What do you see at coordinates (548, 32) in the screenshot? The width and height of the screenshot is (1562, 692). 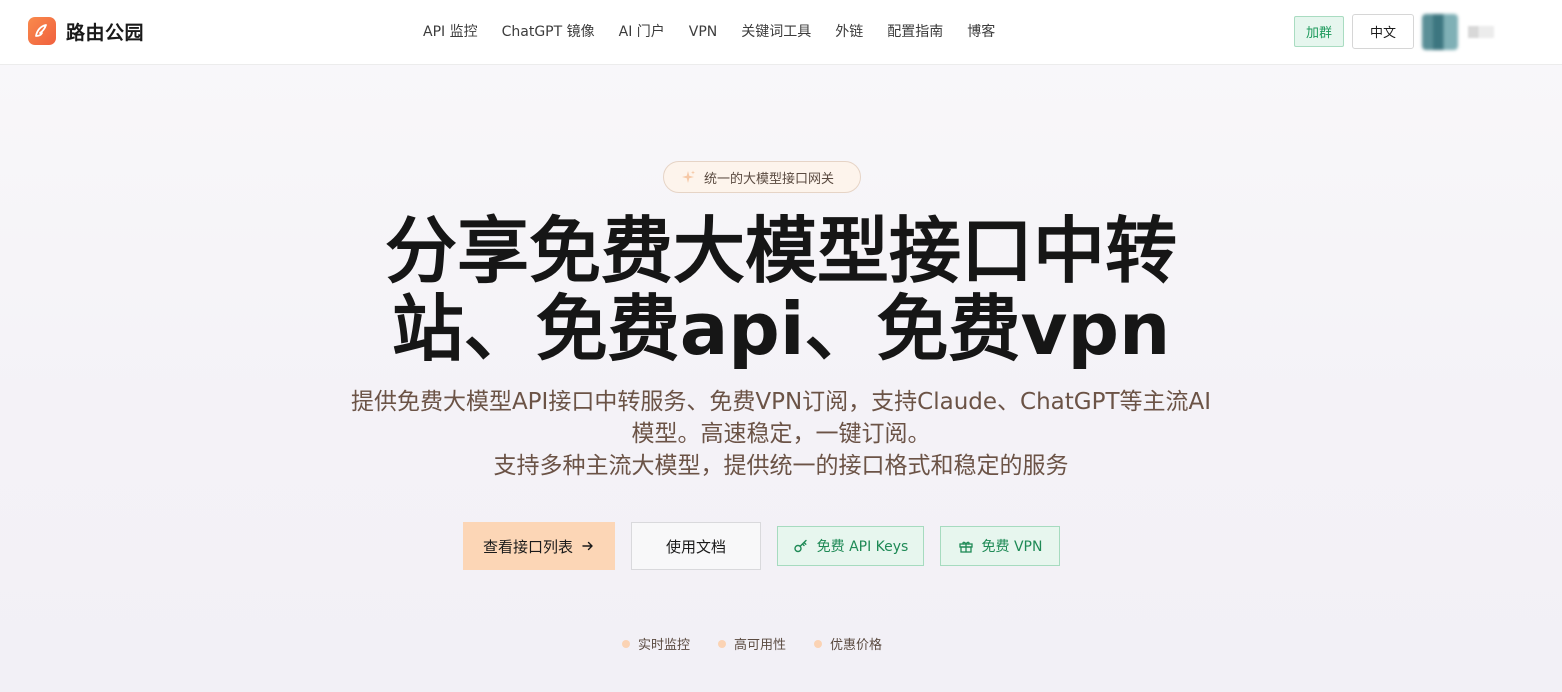 I see `nav-item-chatgpt-mirror: ChatGPT 镜像` at bounding box center [548, 32].